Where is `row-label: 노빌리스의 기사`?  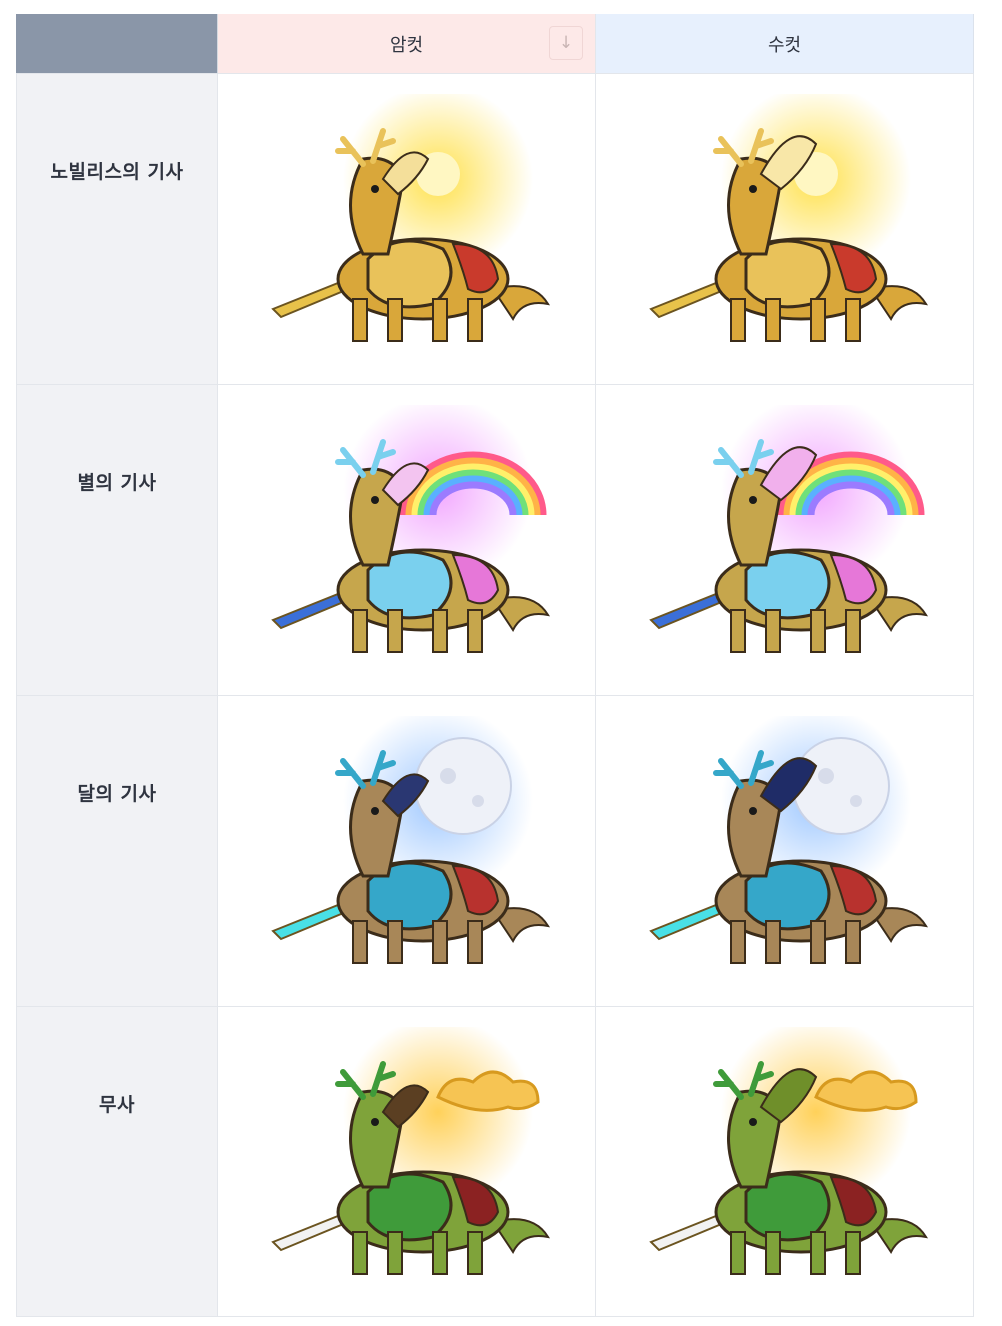
row-label: 노빌리스의 기사 is located at coordinates (117, 172).